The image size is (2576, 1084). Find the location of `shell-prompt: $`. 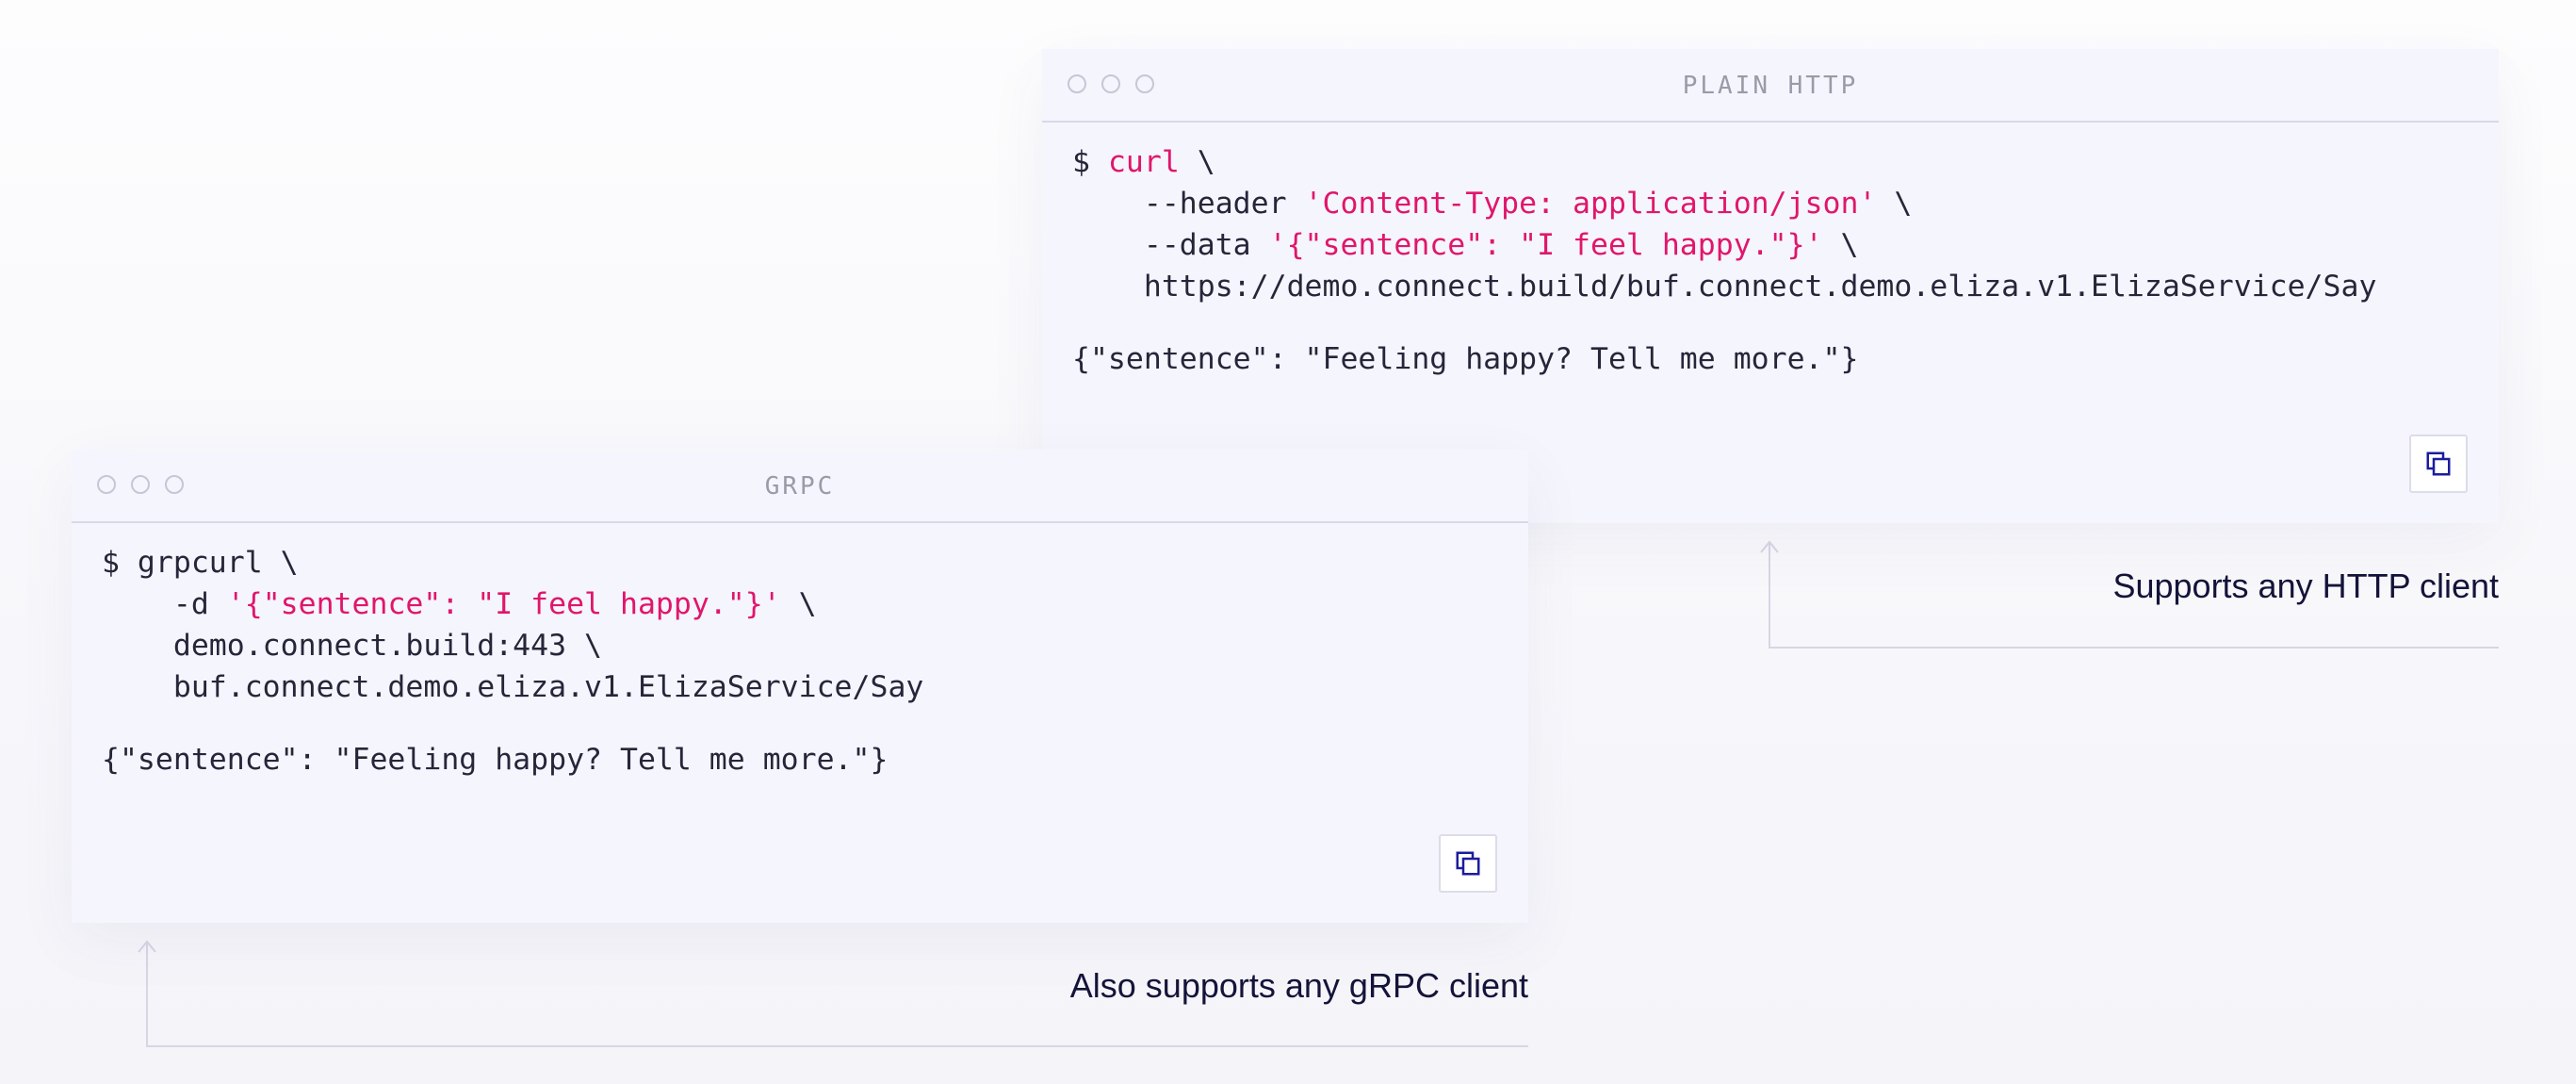

shell-prompt: $ is located at coordinates (1090, 162).